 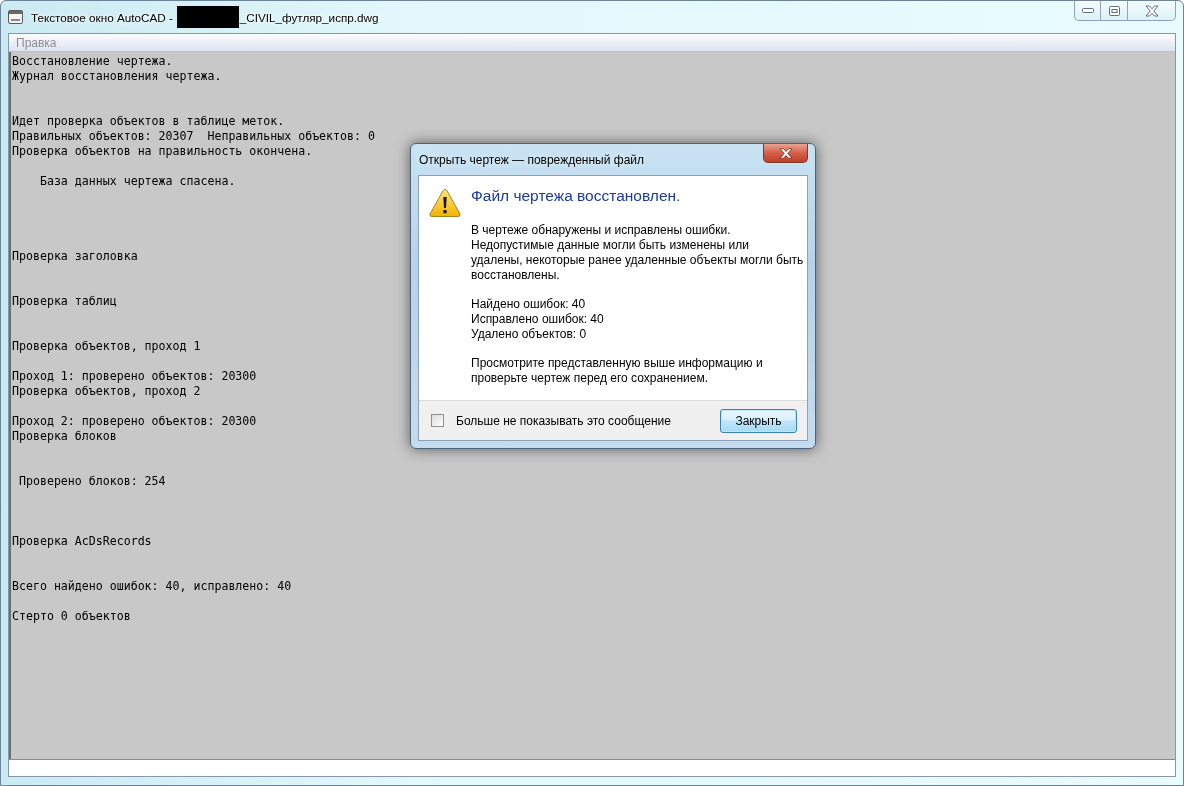 I want to click on log-line: Проход 1: проверено объектов: 20300, so click(x=134, y=376).